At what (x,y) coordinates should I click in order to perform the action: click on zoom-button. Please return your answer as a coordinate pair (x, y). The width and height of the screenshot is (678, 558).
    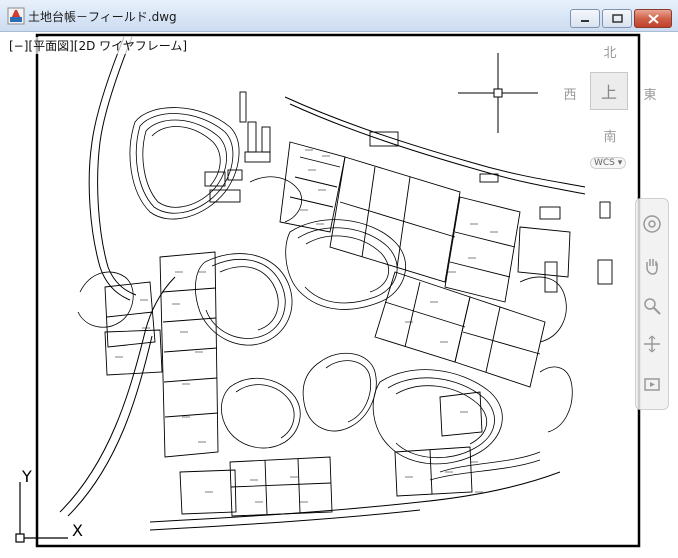
    Looking at the image, I should click on (652, 306).